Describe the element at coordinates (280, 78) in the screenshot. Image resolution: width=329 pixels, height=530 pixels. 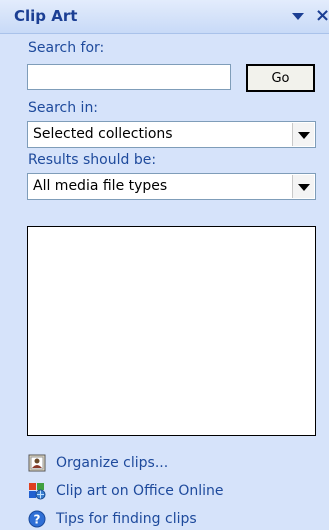
I see `go-button: Go` at that location.